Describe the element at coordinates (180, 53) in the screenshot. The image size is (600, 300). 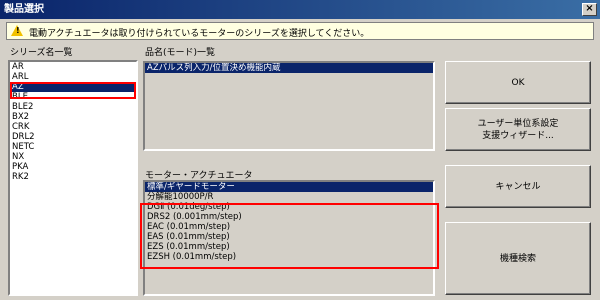
I see `product-list-label: 品名(モード)一覧` at that location.